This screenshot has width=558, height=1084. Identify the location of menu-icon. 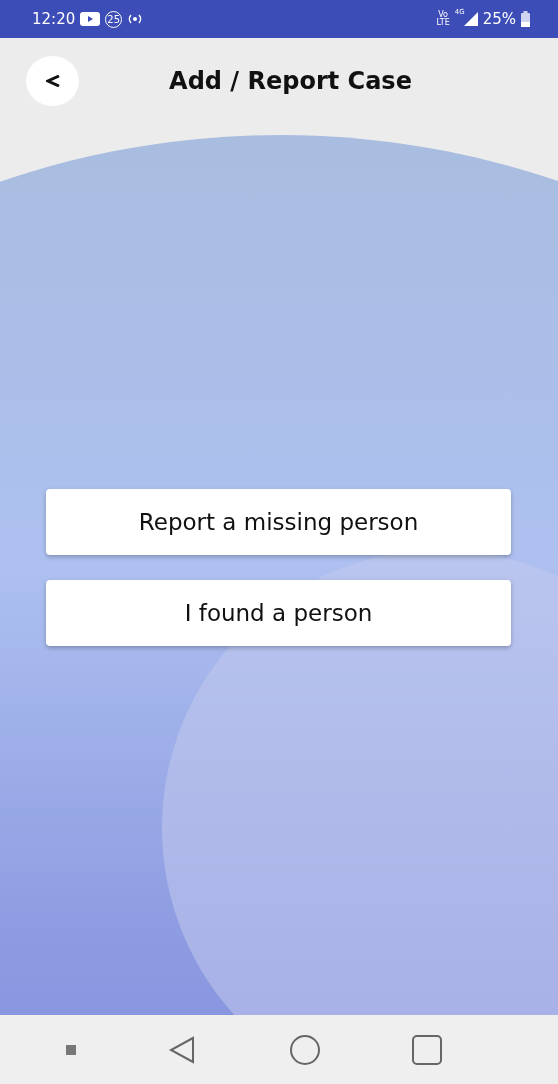
(70, 1049).